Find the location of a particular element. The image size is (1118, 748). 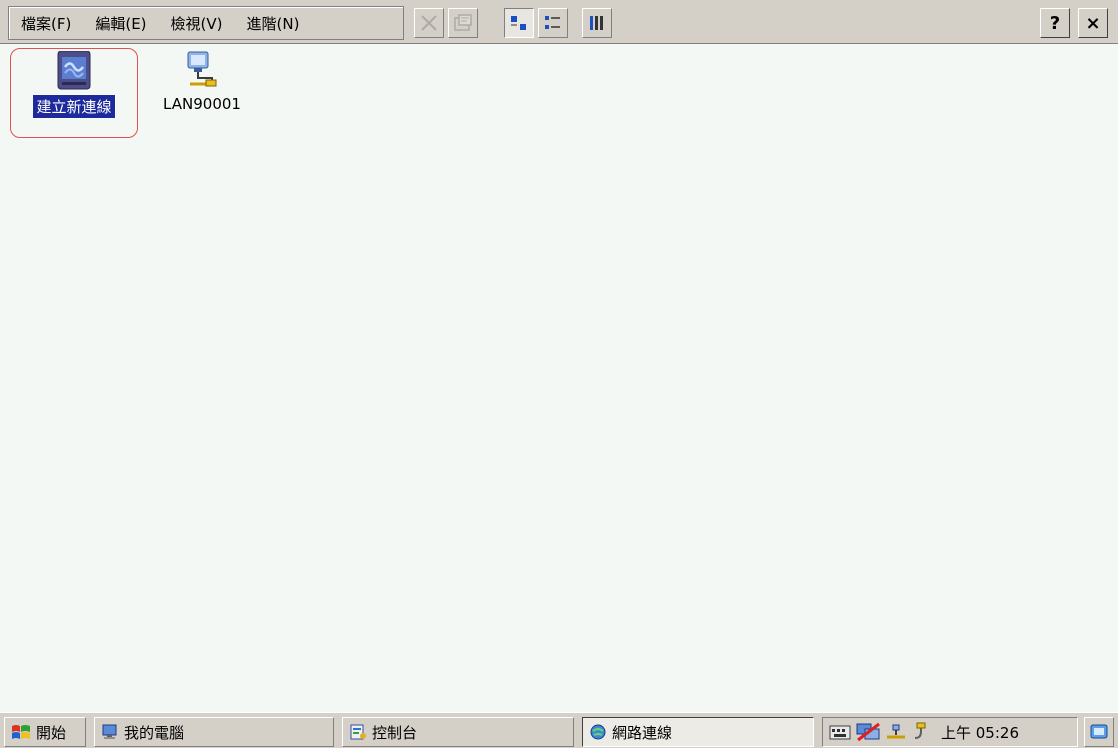

network-connections-icon is located at coordinates (598, 732).